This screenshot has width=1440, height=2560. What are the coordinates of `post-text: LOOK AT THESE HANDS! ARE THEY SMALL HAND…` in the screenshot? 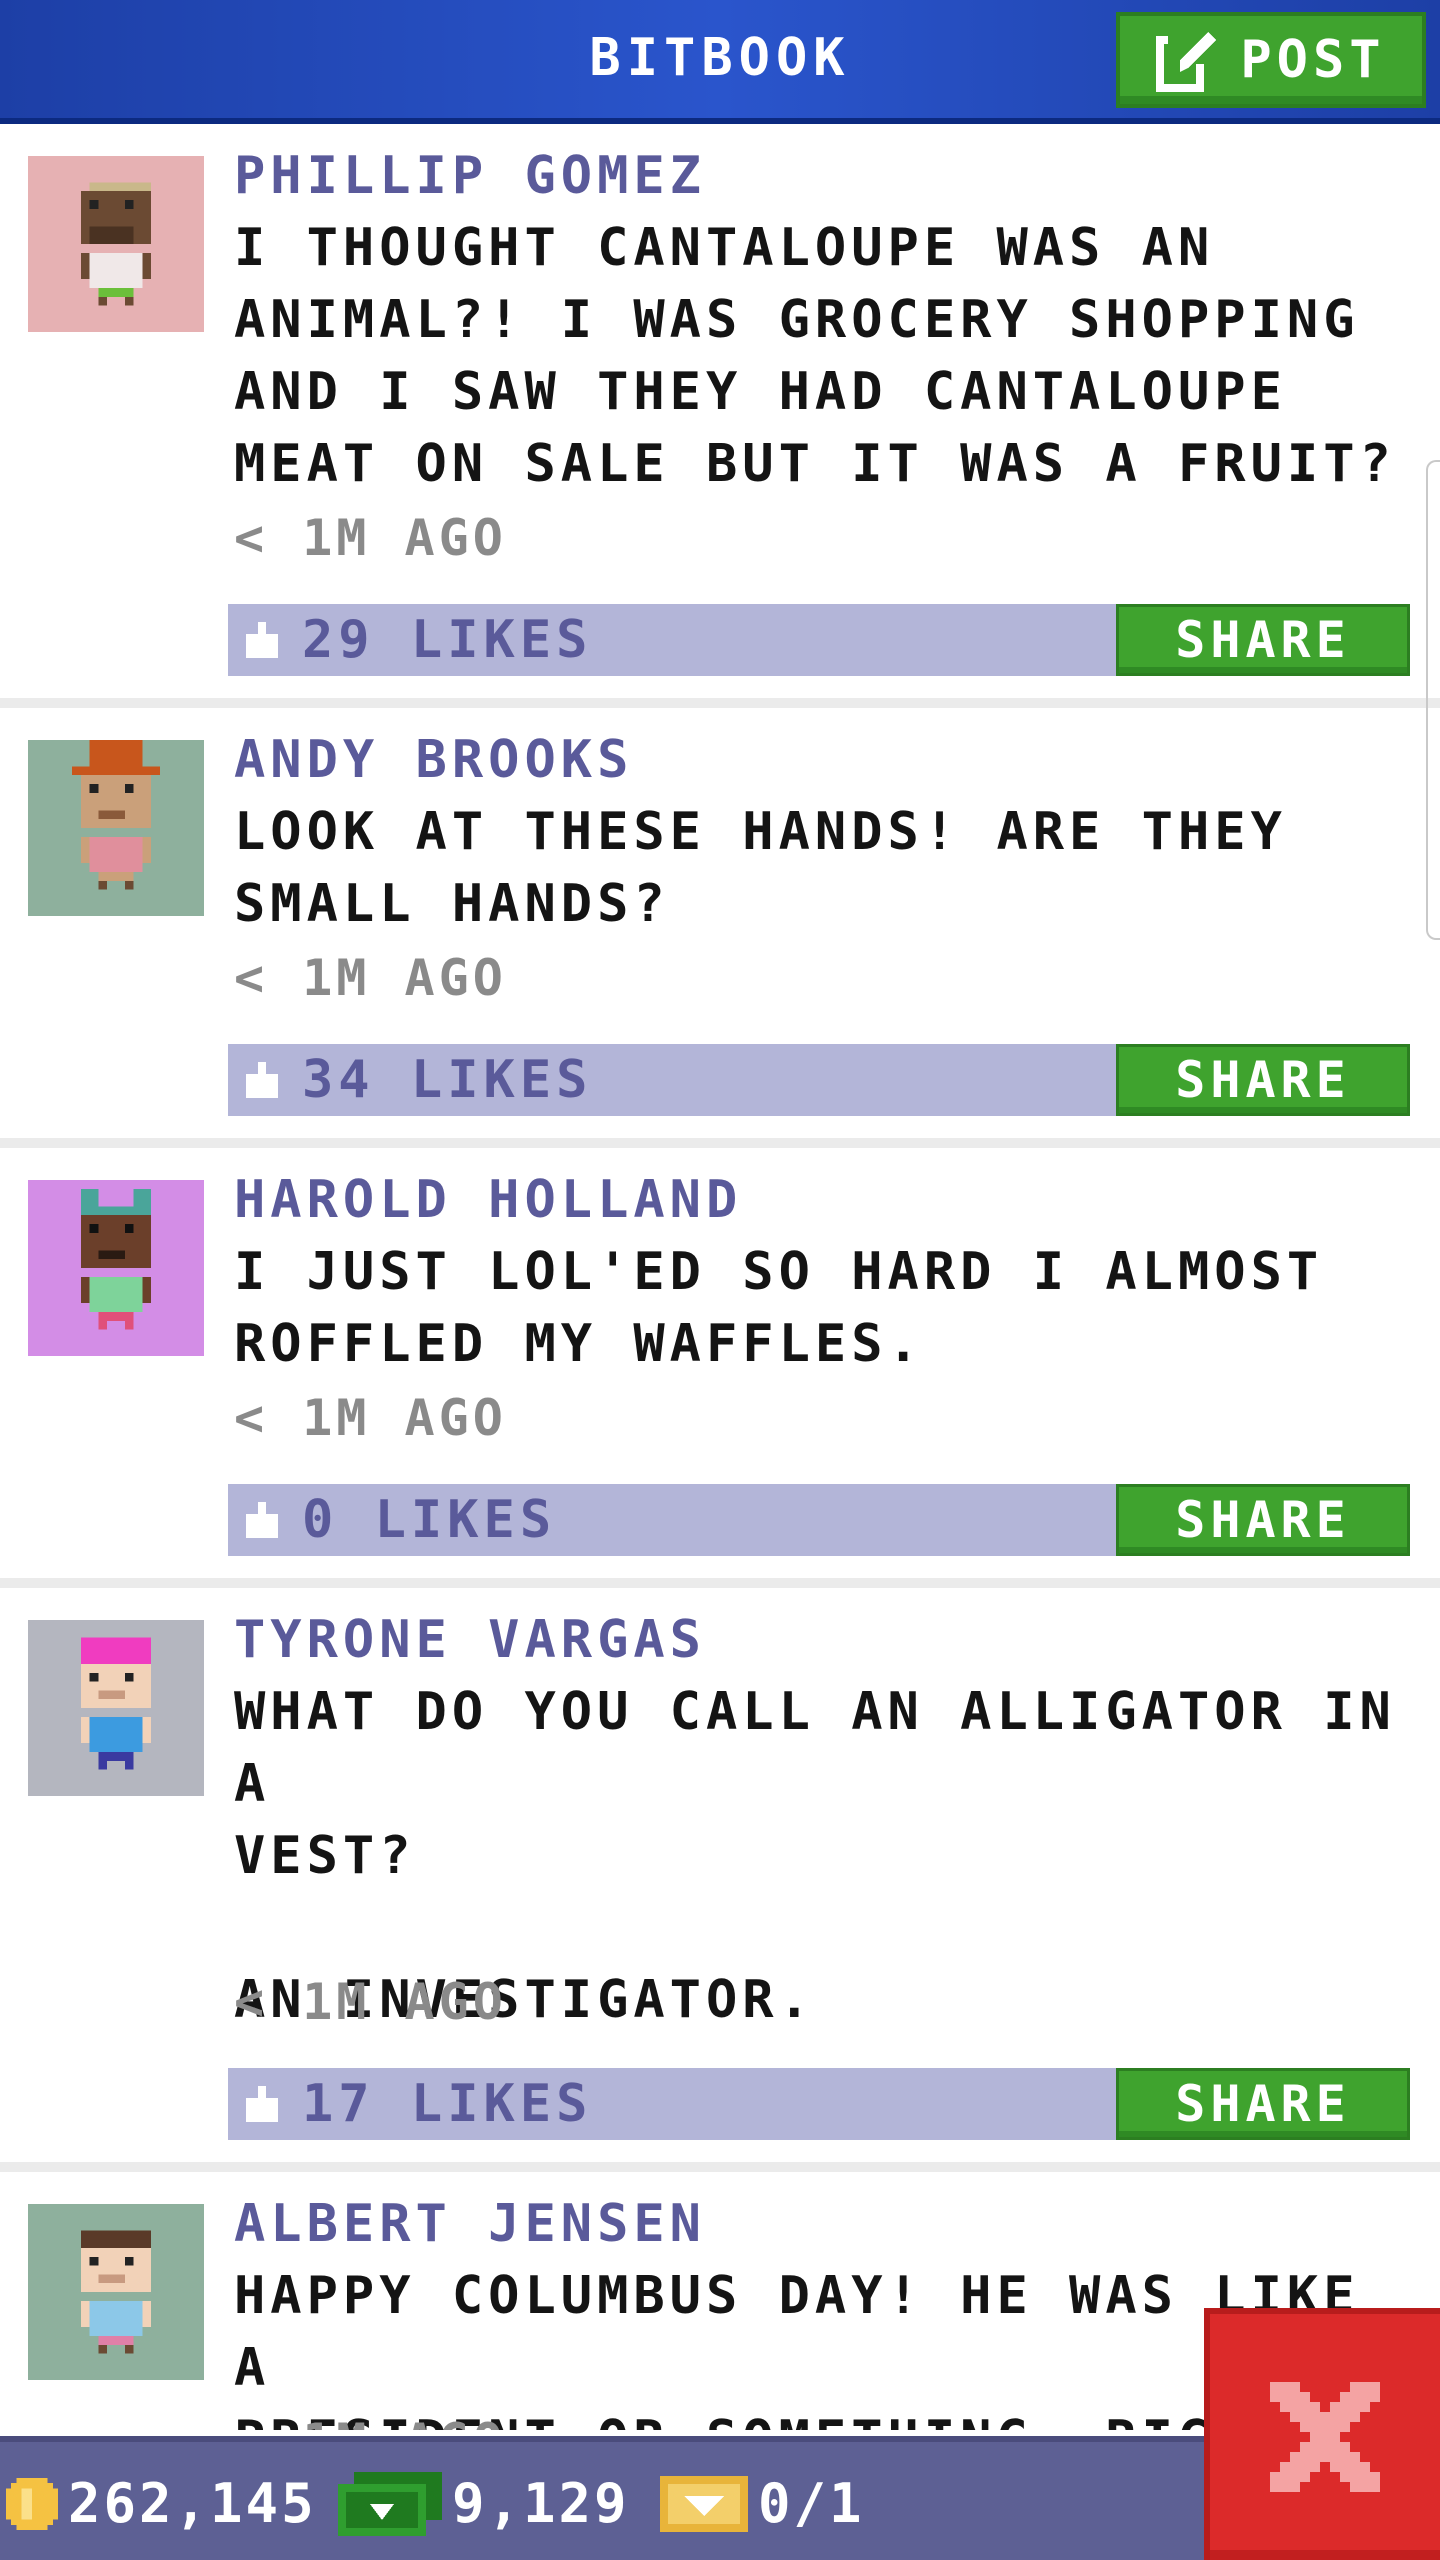 It's located at (760, 868).